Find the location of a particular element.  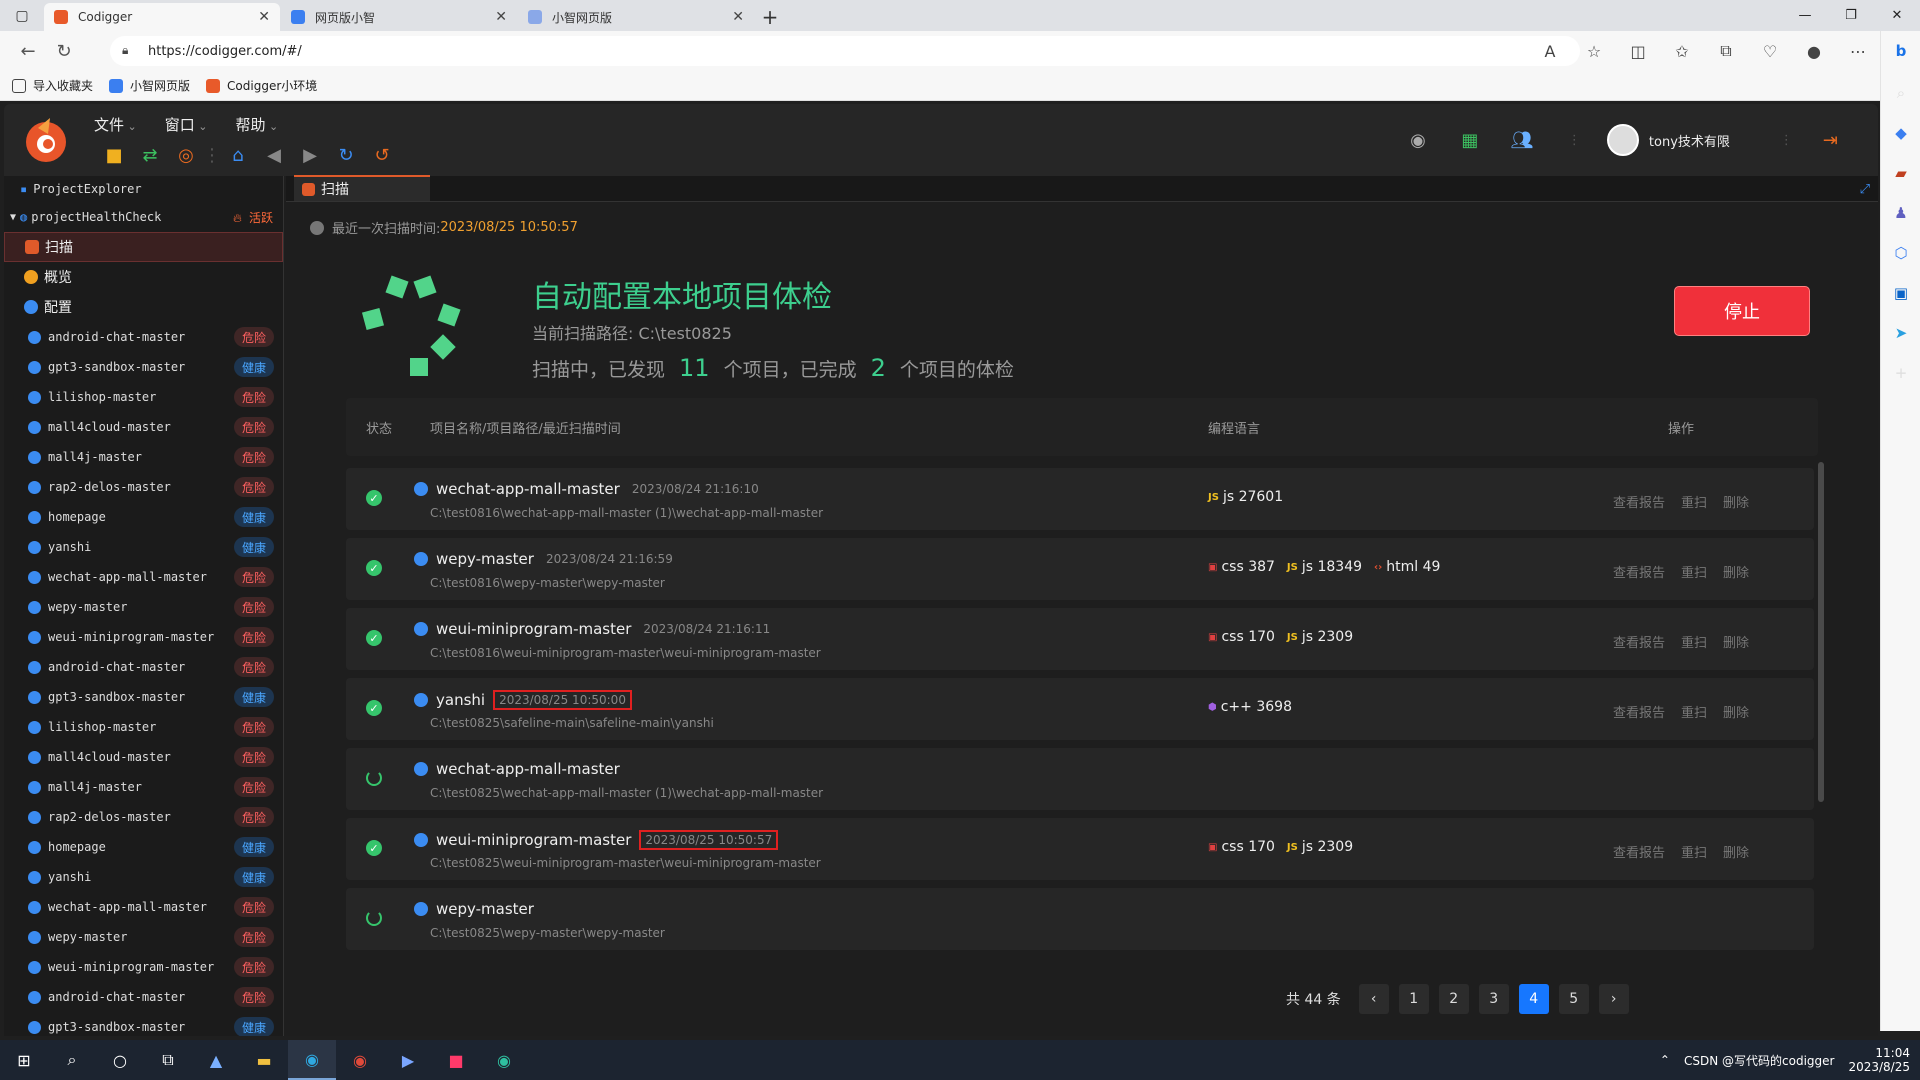

calendar-icon: ▦ is located at coordinates (1470, 140).